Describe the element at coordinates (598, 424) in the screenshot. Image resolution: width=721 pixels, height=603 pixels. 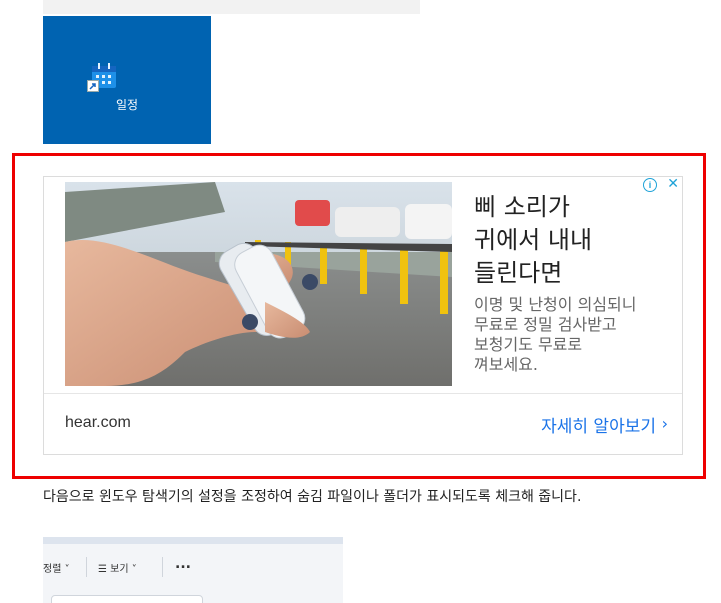
I see `learn-more-link: 자세히 알아보기` at that location.